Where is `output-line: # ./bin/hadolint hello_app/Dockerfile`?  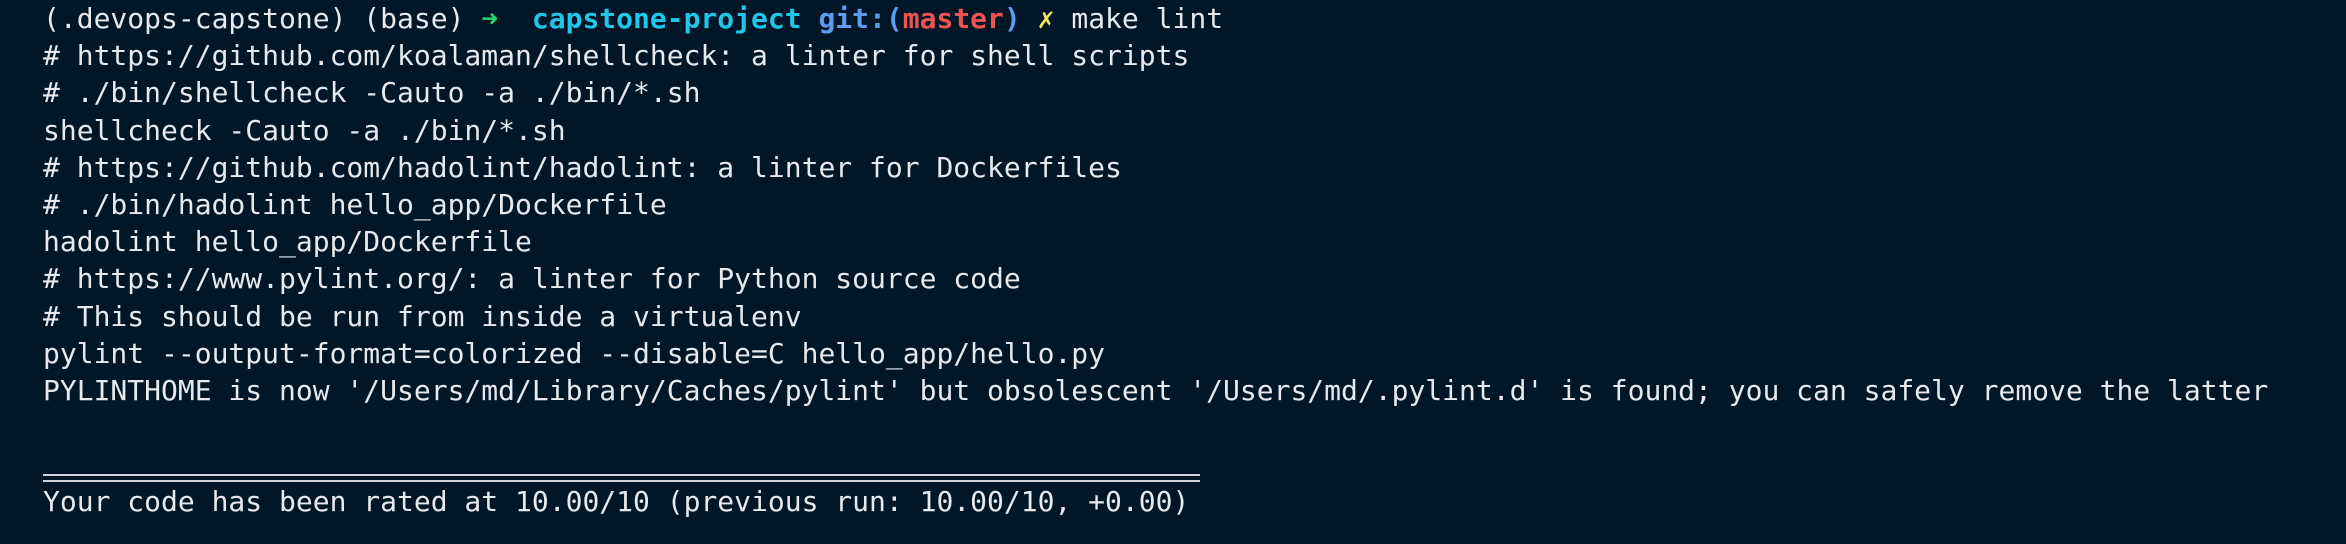 output-line: # ./bin/hadolint hello_app/Dockerfile is located at coordinates (355, 204).